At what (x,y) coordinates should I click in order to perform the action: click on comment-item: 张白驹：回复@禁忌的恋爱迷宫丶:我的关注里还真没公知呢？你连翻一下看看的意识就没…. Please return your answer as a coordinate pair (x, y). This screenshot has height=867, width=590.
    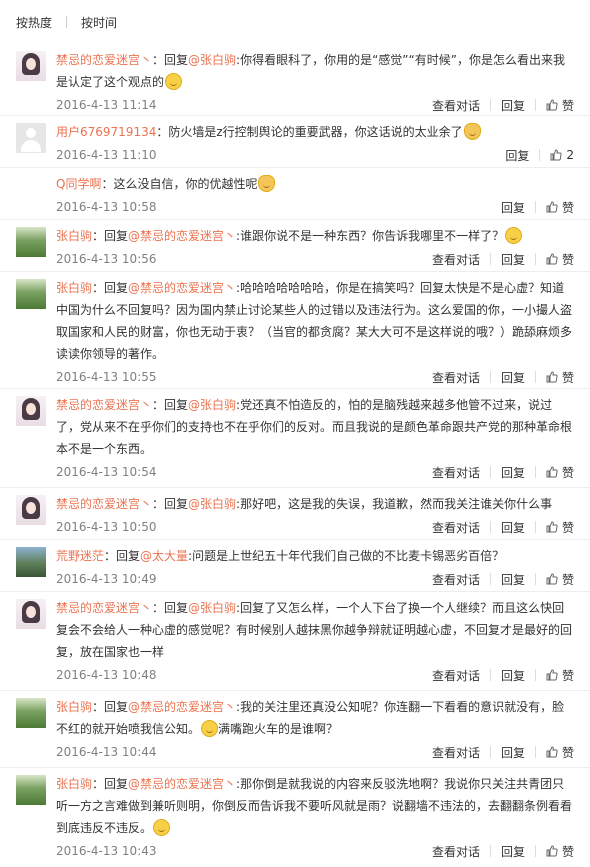
    Looking at the image, I should click on (295, 728).